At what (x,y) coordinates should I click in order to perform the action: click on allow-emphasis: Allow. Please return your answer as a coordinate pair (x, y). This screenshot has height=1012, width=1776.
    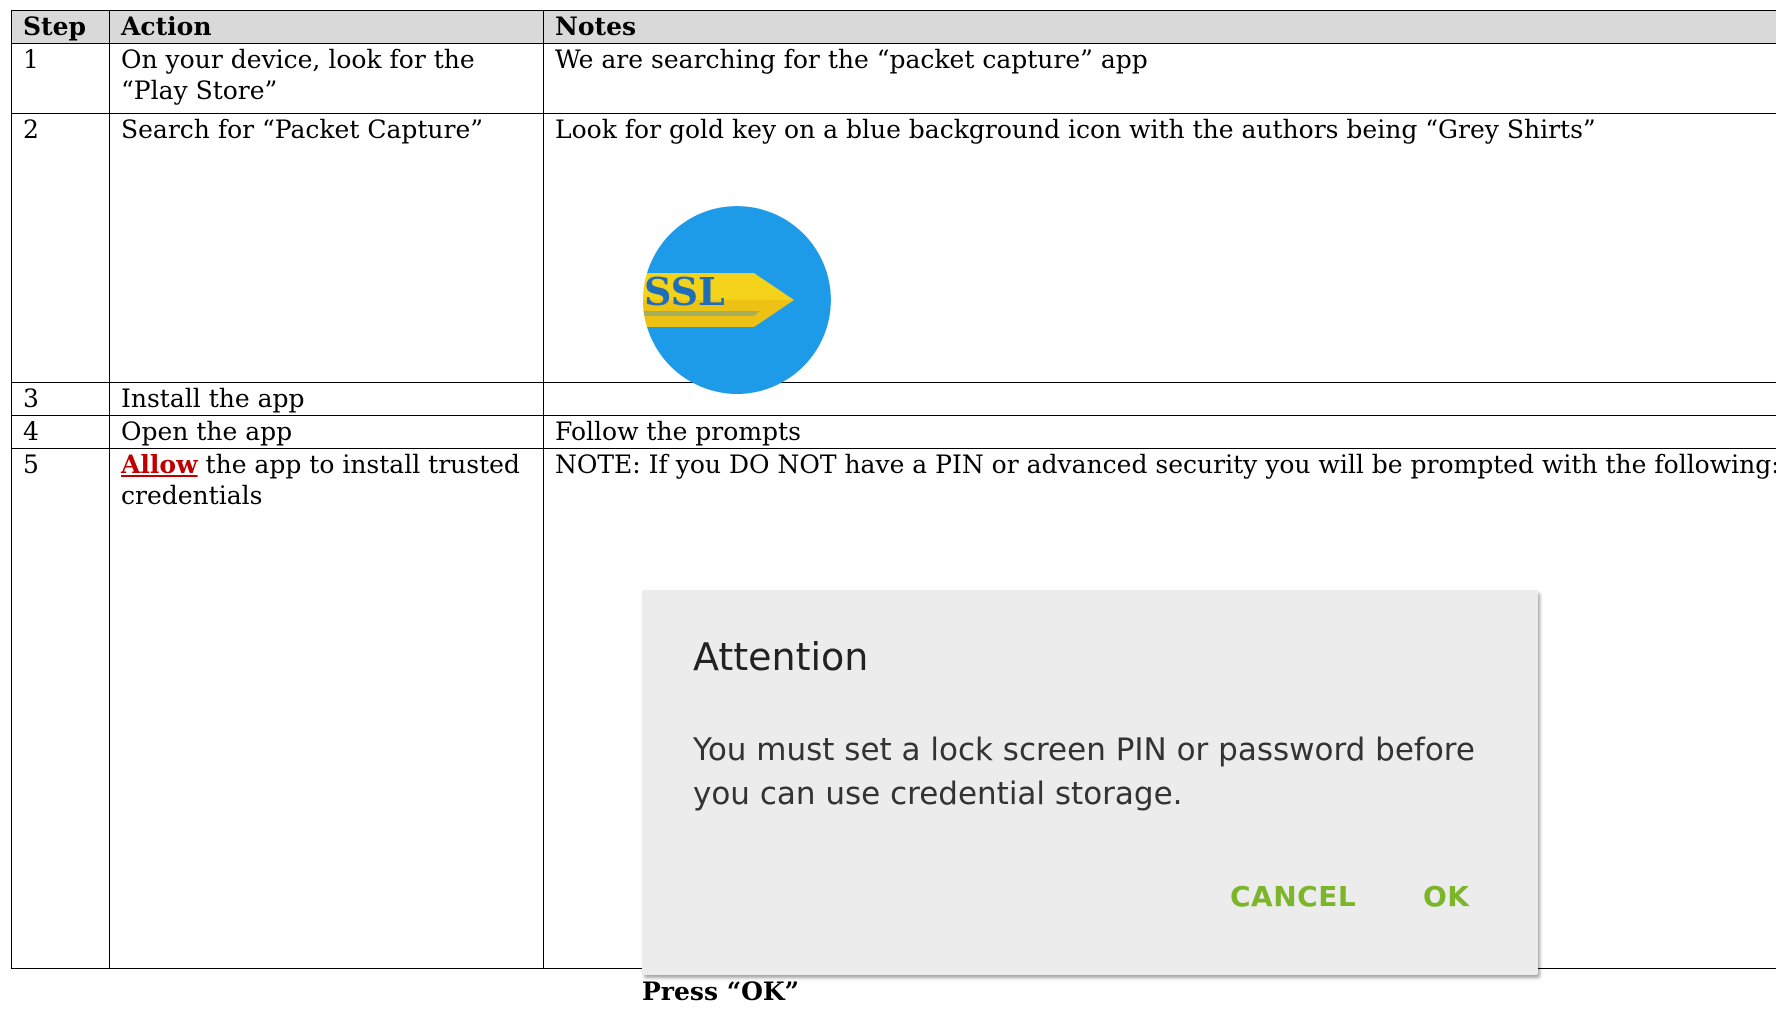
    Looking at the image, I should click on (159, 464).